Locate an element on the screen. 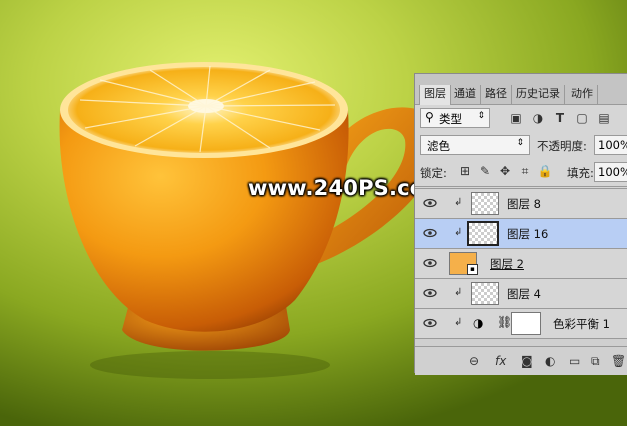  tab-layers: 图层 is located at coordinates (435, 95).